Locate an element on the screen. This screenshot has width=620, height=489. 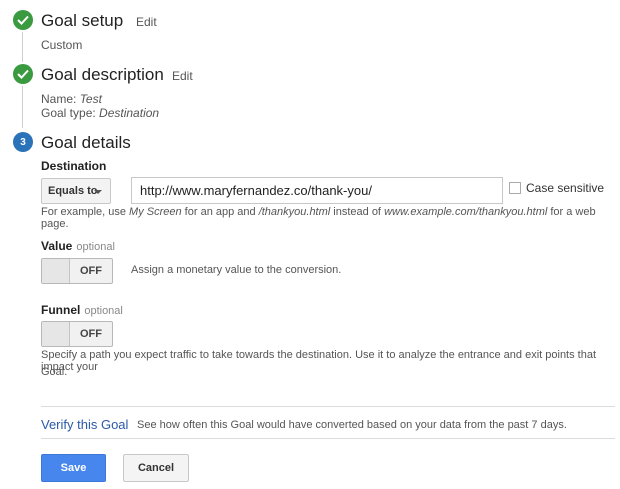
goal-setup-edit-link: Edit is located at coordinates (146, 22).